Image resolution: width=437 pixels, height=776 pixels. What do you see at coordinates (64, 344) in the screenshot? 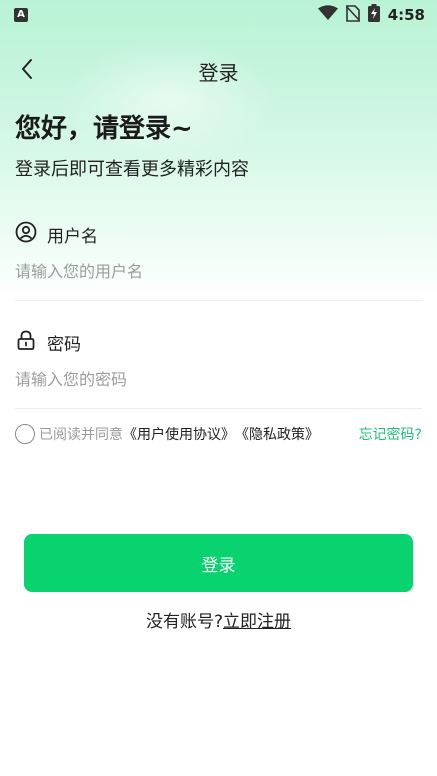
I see `password-label: 密码` at bounding box center [64, 344].